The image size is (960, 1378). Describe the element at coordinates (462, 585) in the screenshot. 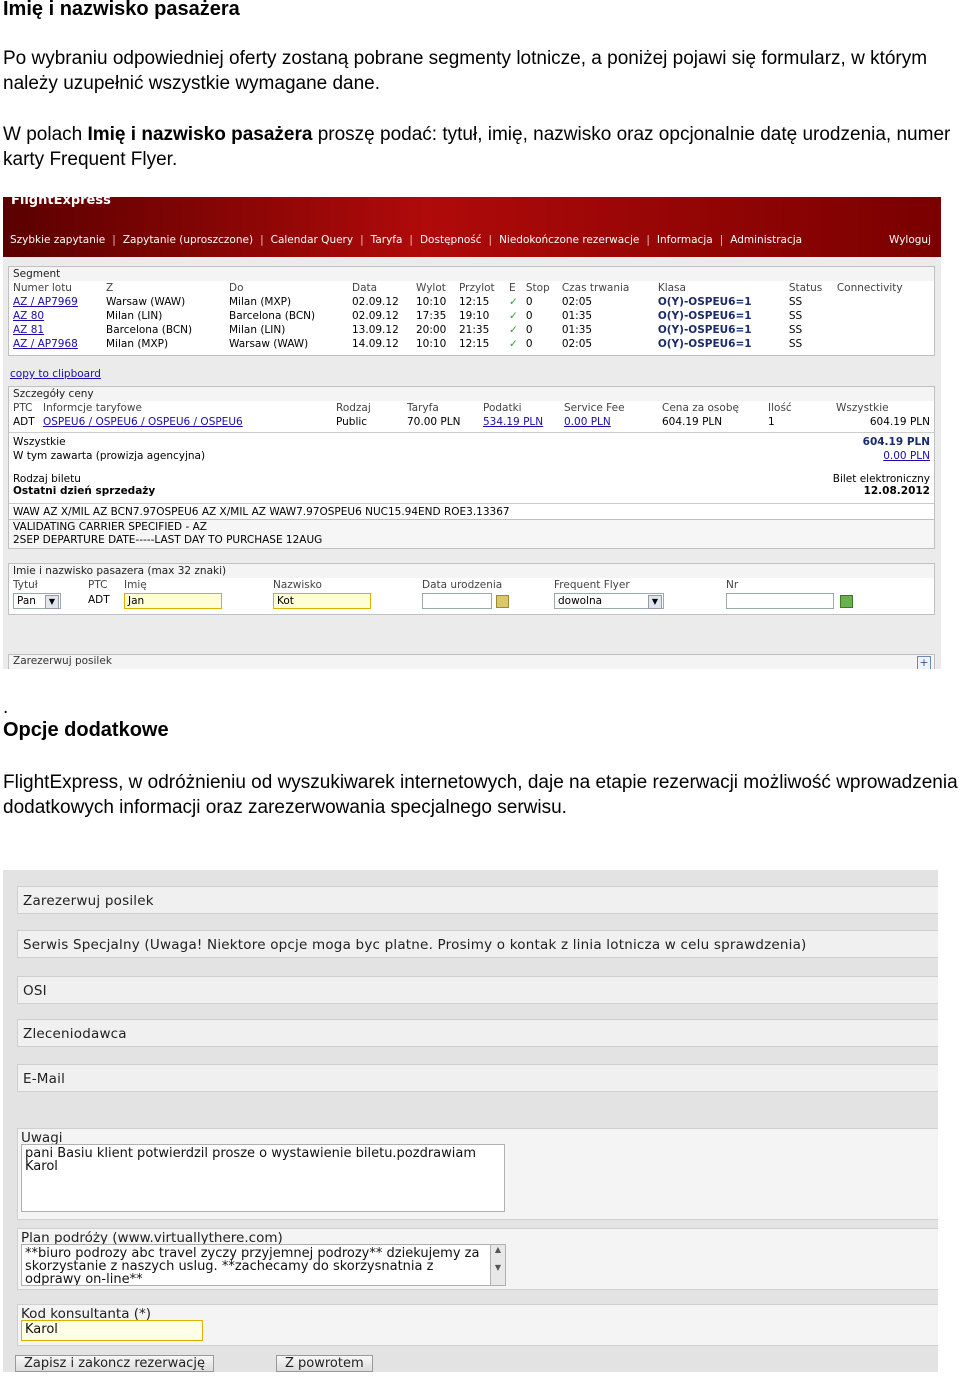

I see `hdr-dob: Data urodzenia` at that location.